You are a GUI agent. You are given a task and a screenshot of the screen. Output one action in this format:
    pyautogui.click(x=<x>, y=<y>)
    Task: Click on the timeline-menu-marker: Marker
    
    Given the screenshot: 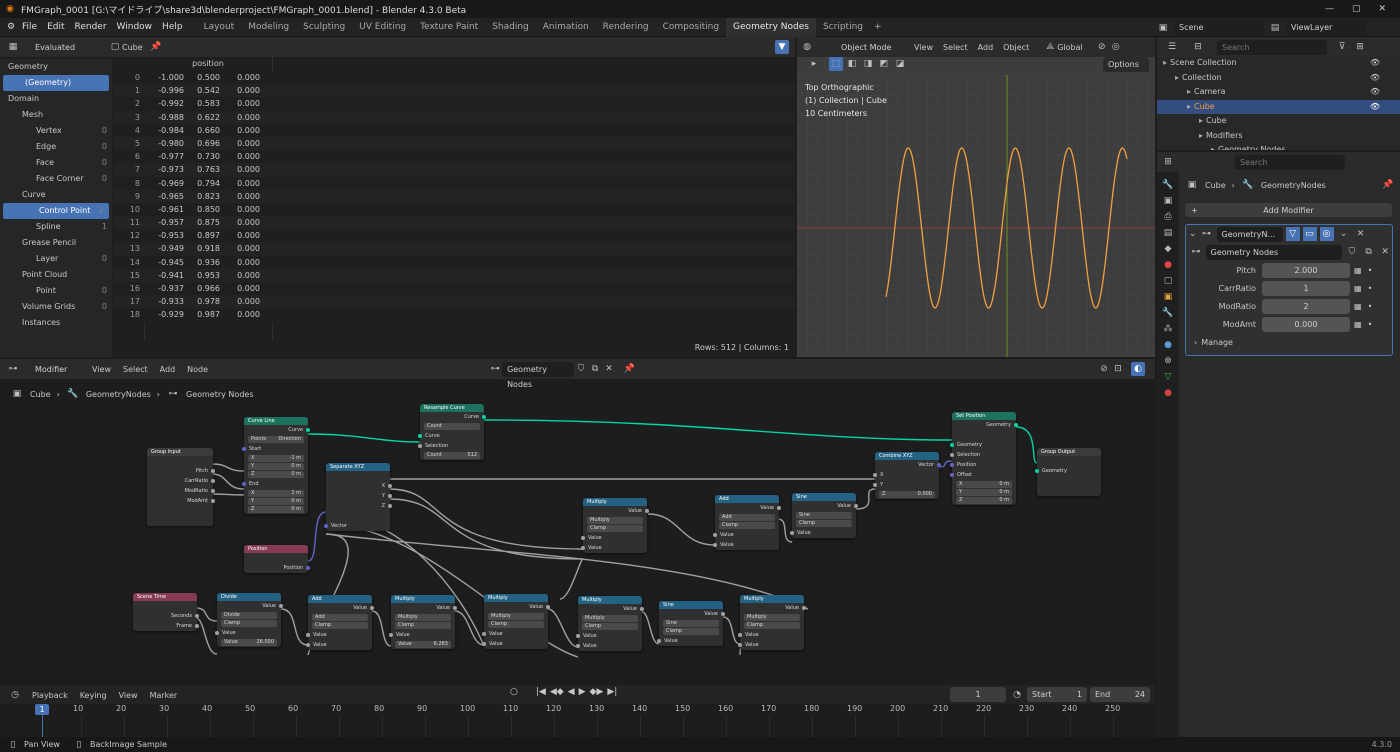 What is the action you would take?
    pyautogui.click(x=164, y=695)
    